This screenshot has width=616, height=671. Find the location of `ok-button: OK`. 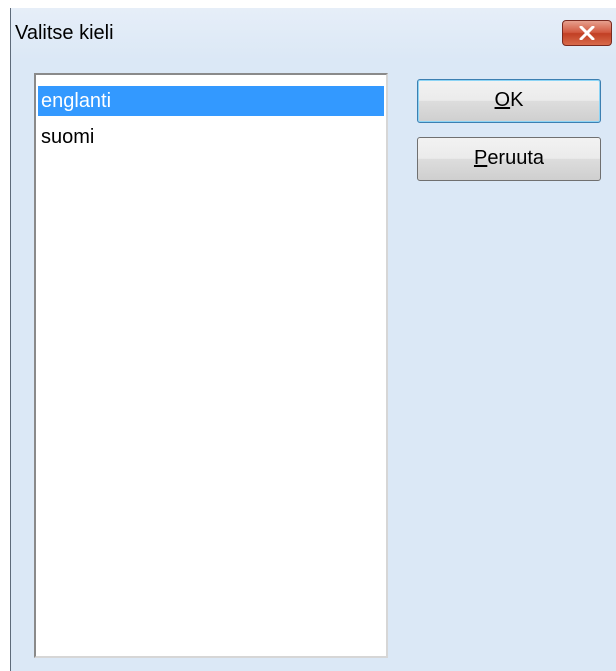

ok-button: OK is located at coordinates (509, 101).